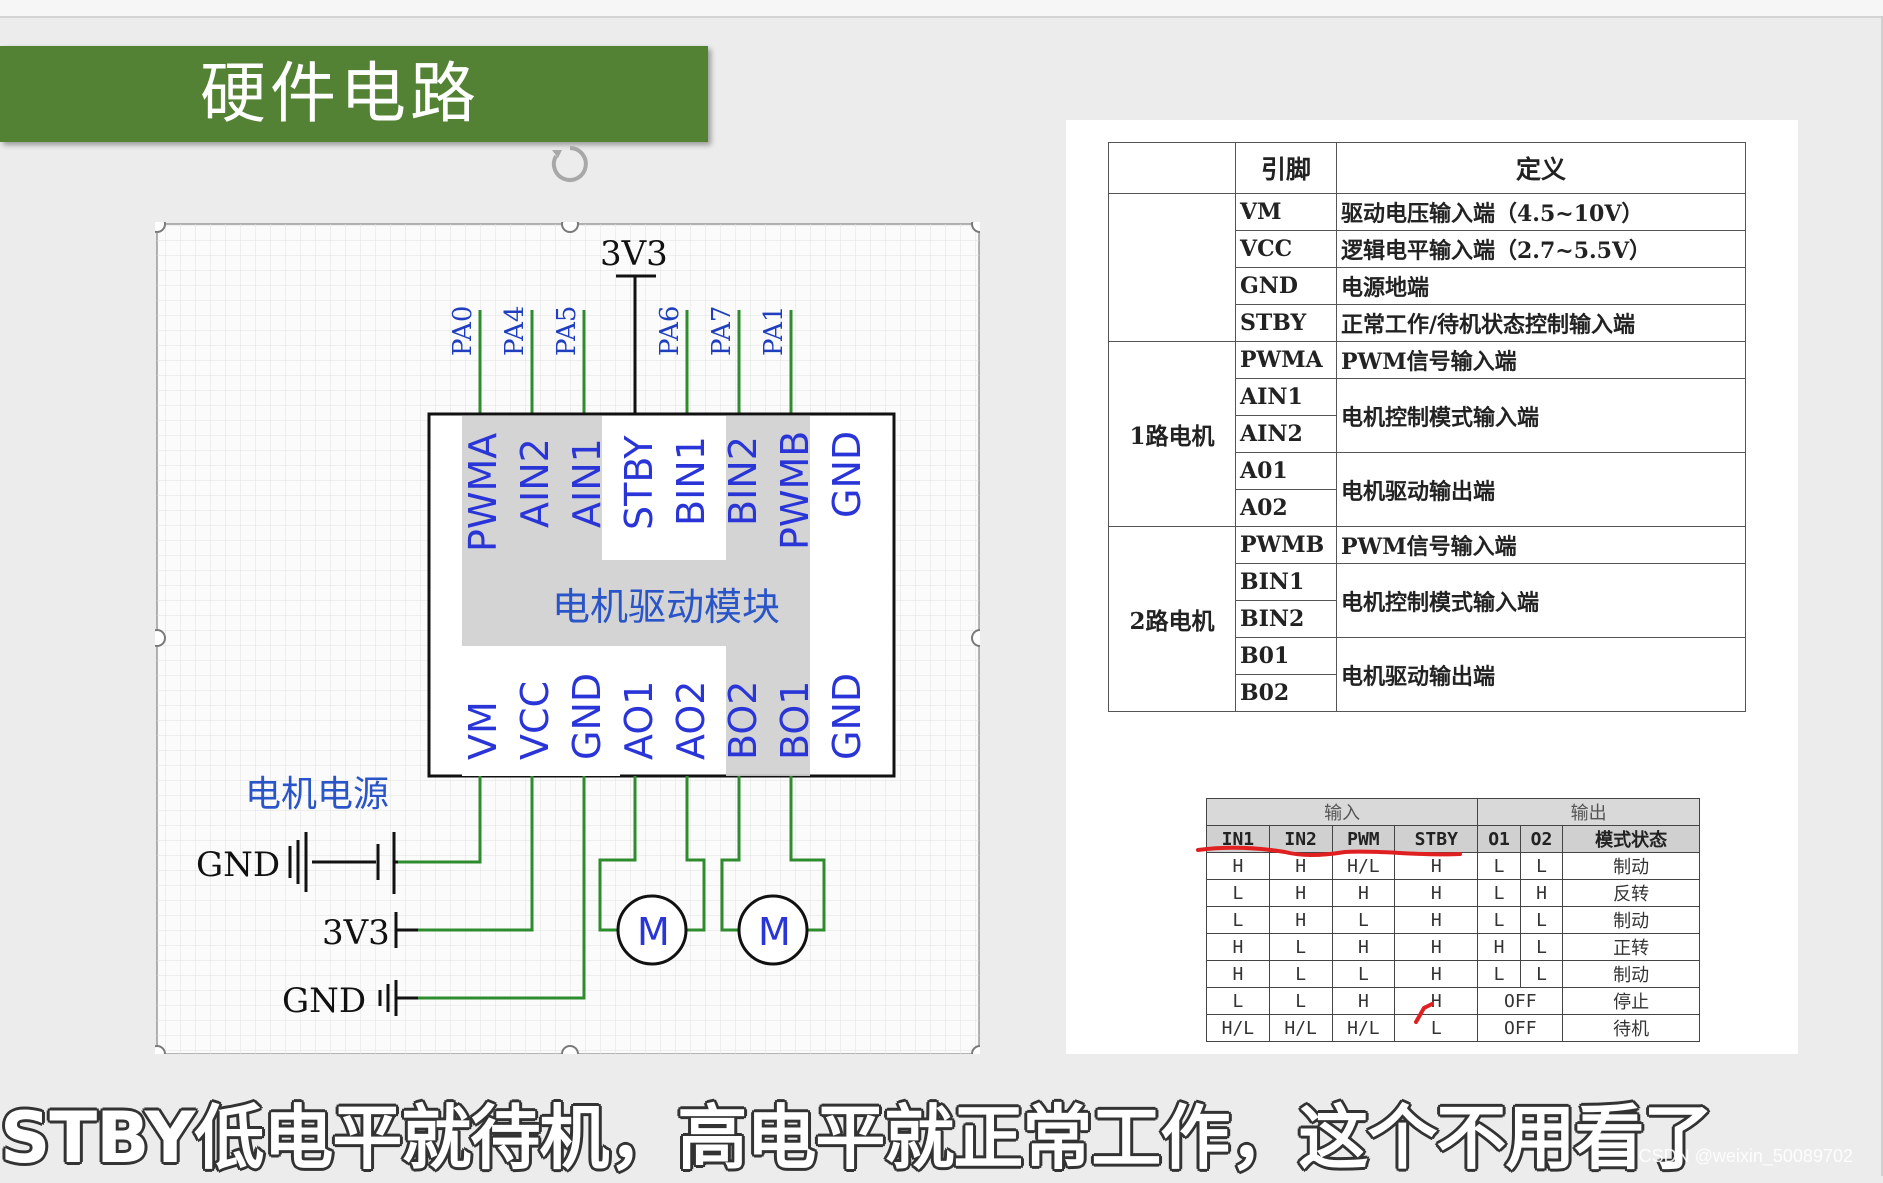 The height and width of the screenshot is (1183, 1883). What do you see at coordinates (1286, 619) in the screenshot?
I see `pin-cell: BIN2` at bounding box center [1286, 619].